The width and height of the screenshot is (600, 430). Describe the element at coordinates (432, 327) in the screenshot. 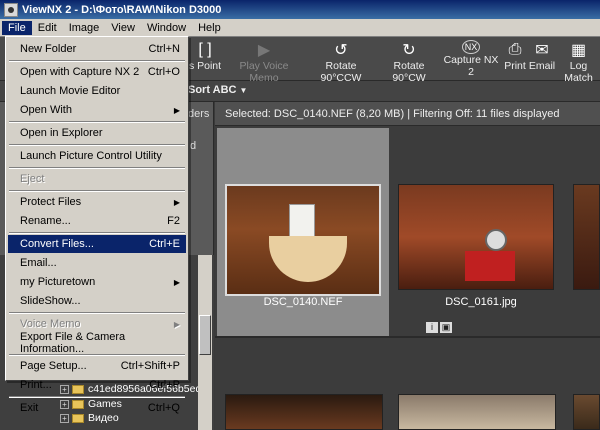

I see `info-icon: i` at that location.